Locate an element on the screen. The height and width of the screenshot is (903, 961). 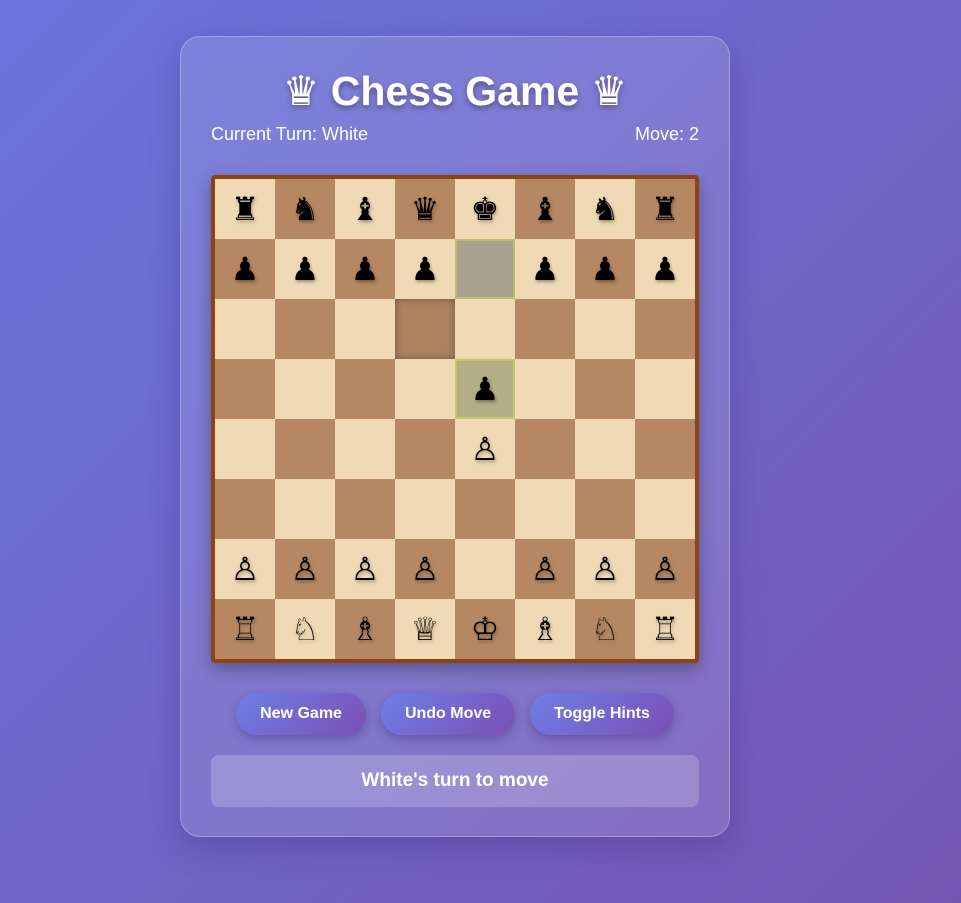
piece-a7: ♟ is located at coordinates (245, 269).